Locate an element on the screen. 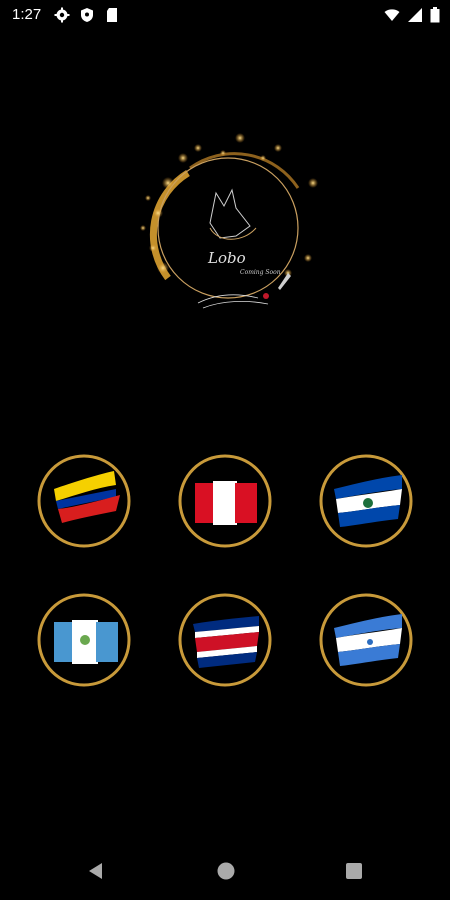  logo-subtext: Coming Soon is located at coordinates (260, 272).